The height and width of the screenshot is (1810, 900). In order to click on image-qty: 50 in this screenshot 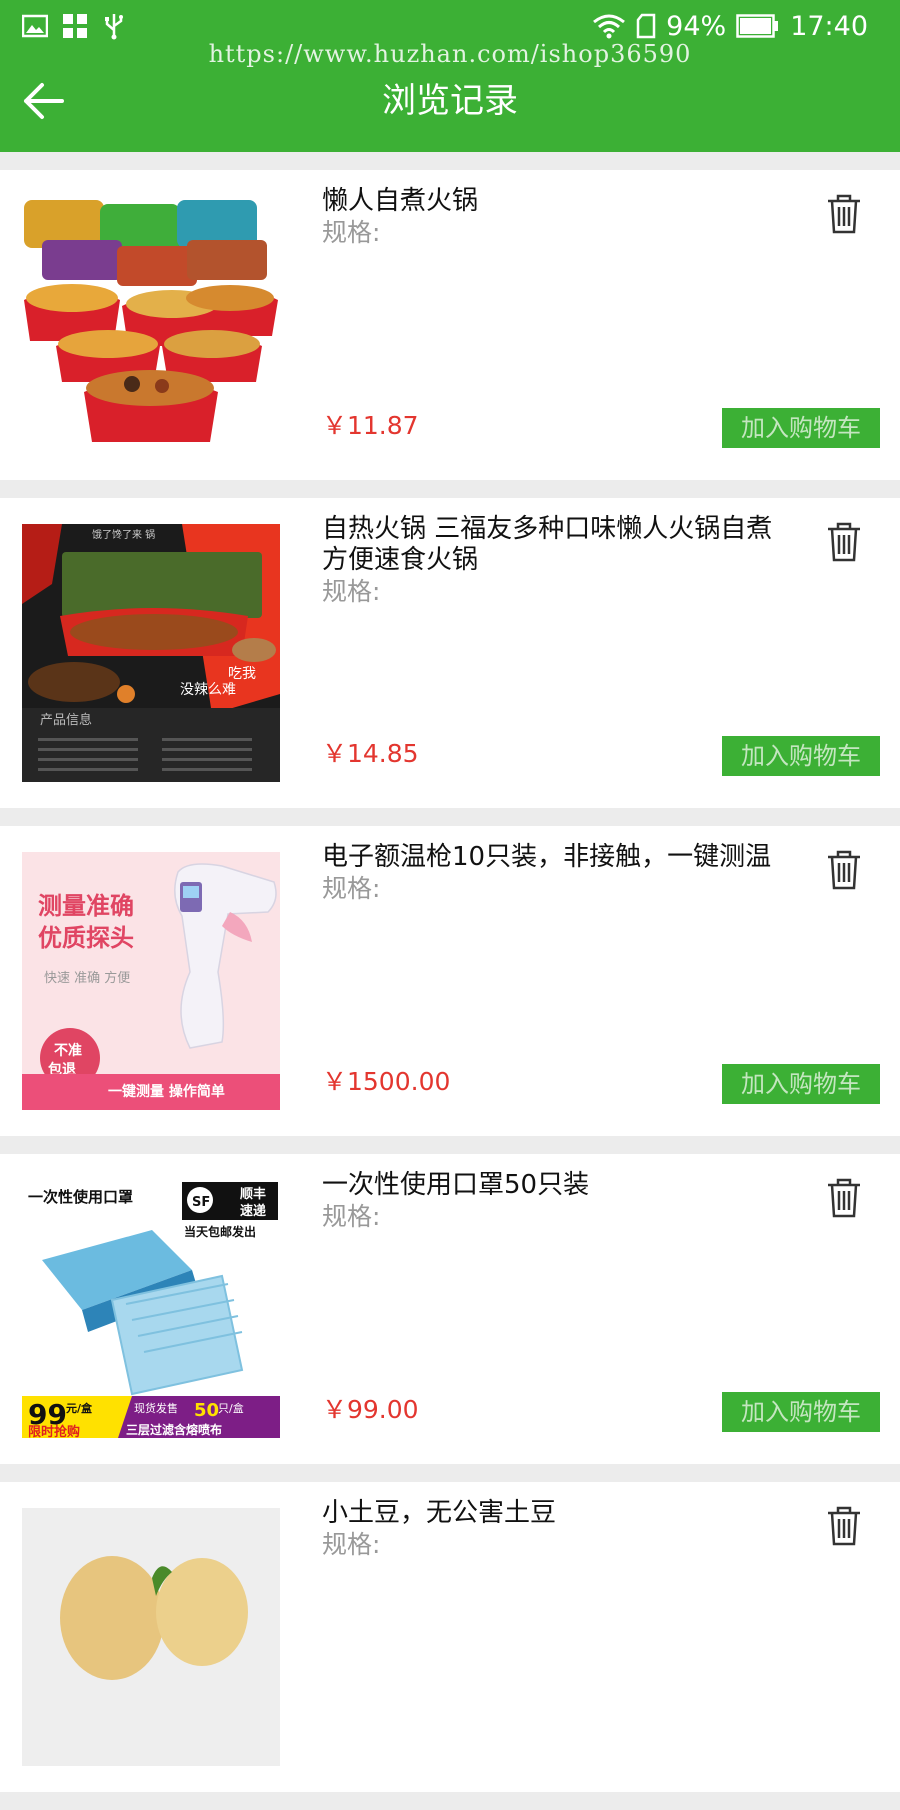, I will do `click(206, 1410)`.